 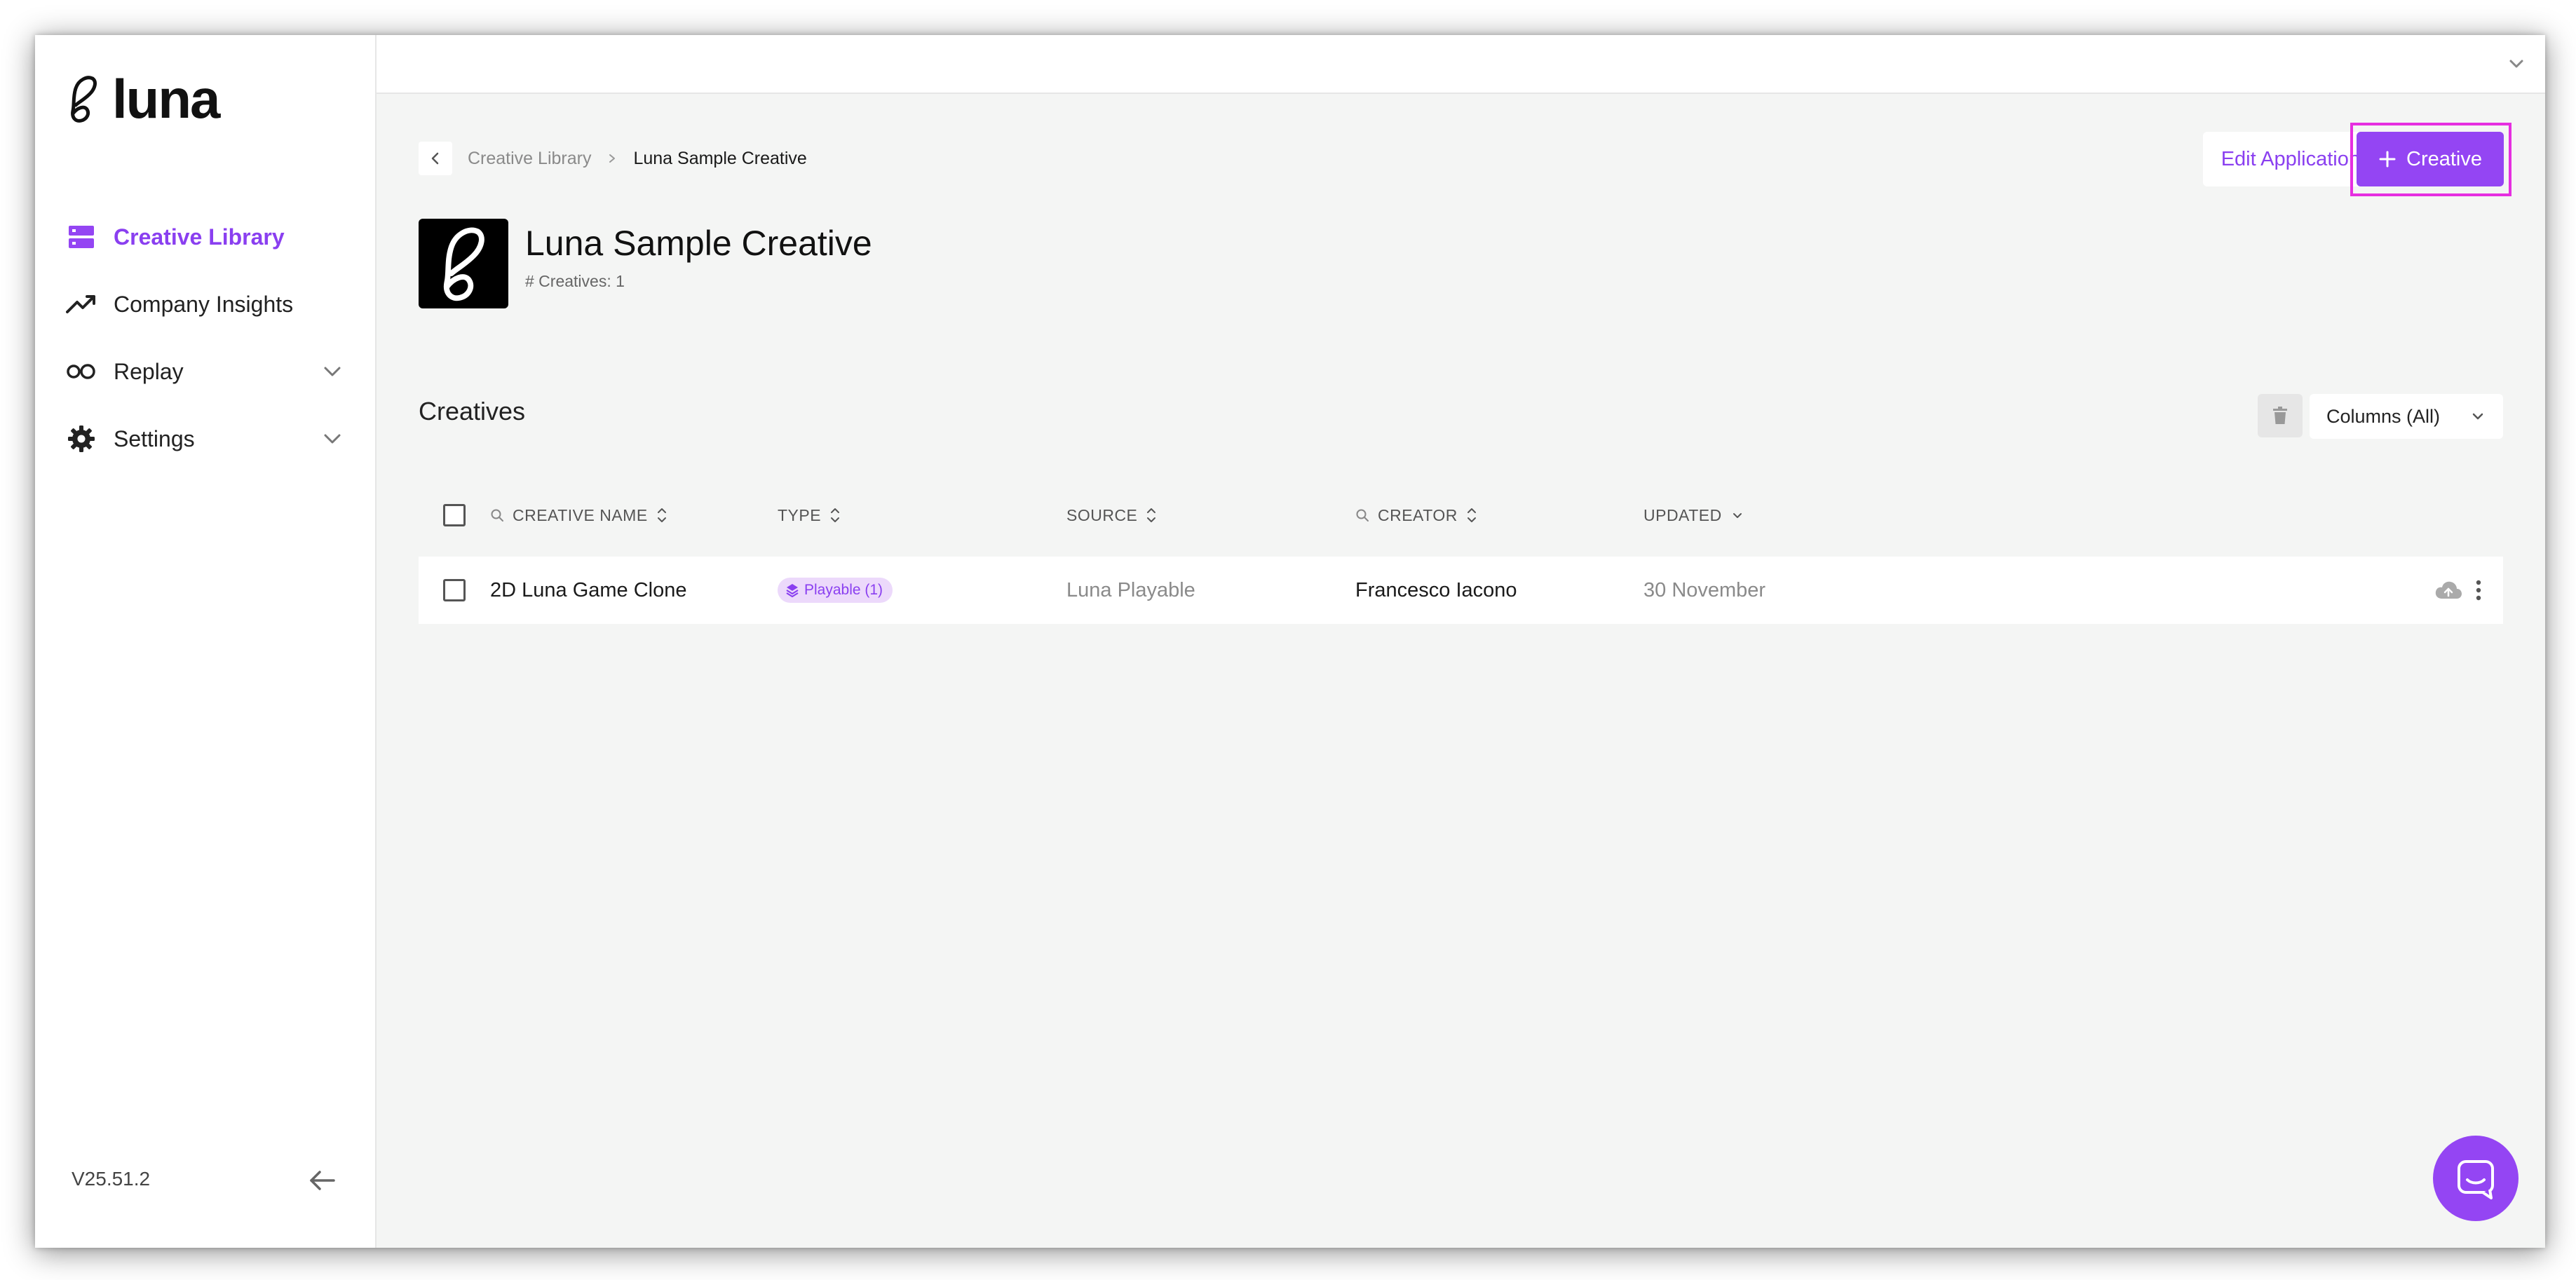 I want to click on app-title-block: Luna Sample Creative # Creatives: 1, so click(x=698, y=255).